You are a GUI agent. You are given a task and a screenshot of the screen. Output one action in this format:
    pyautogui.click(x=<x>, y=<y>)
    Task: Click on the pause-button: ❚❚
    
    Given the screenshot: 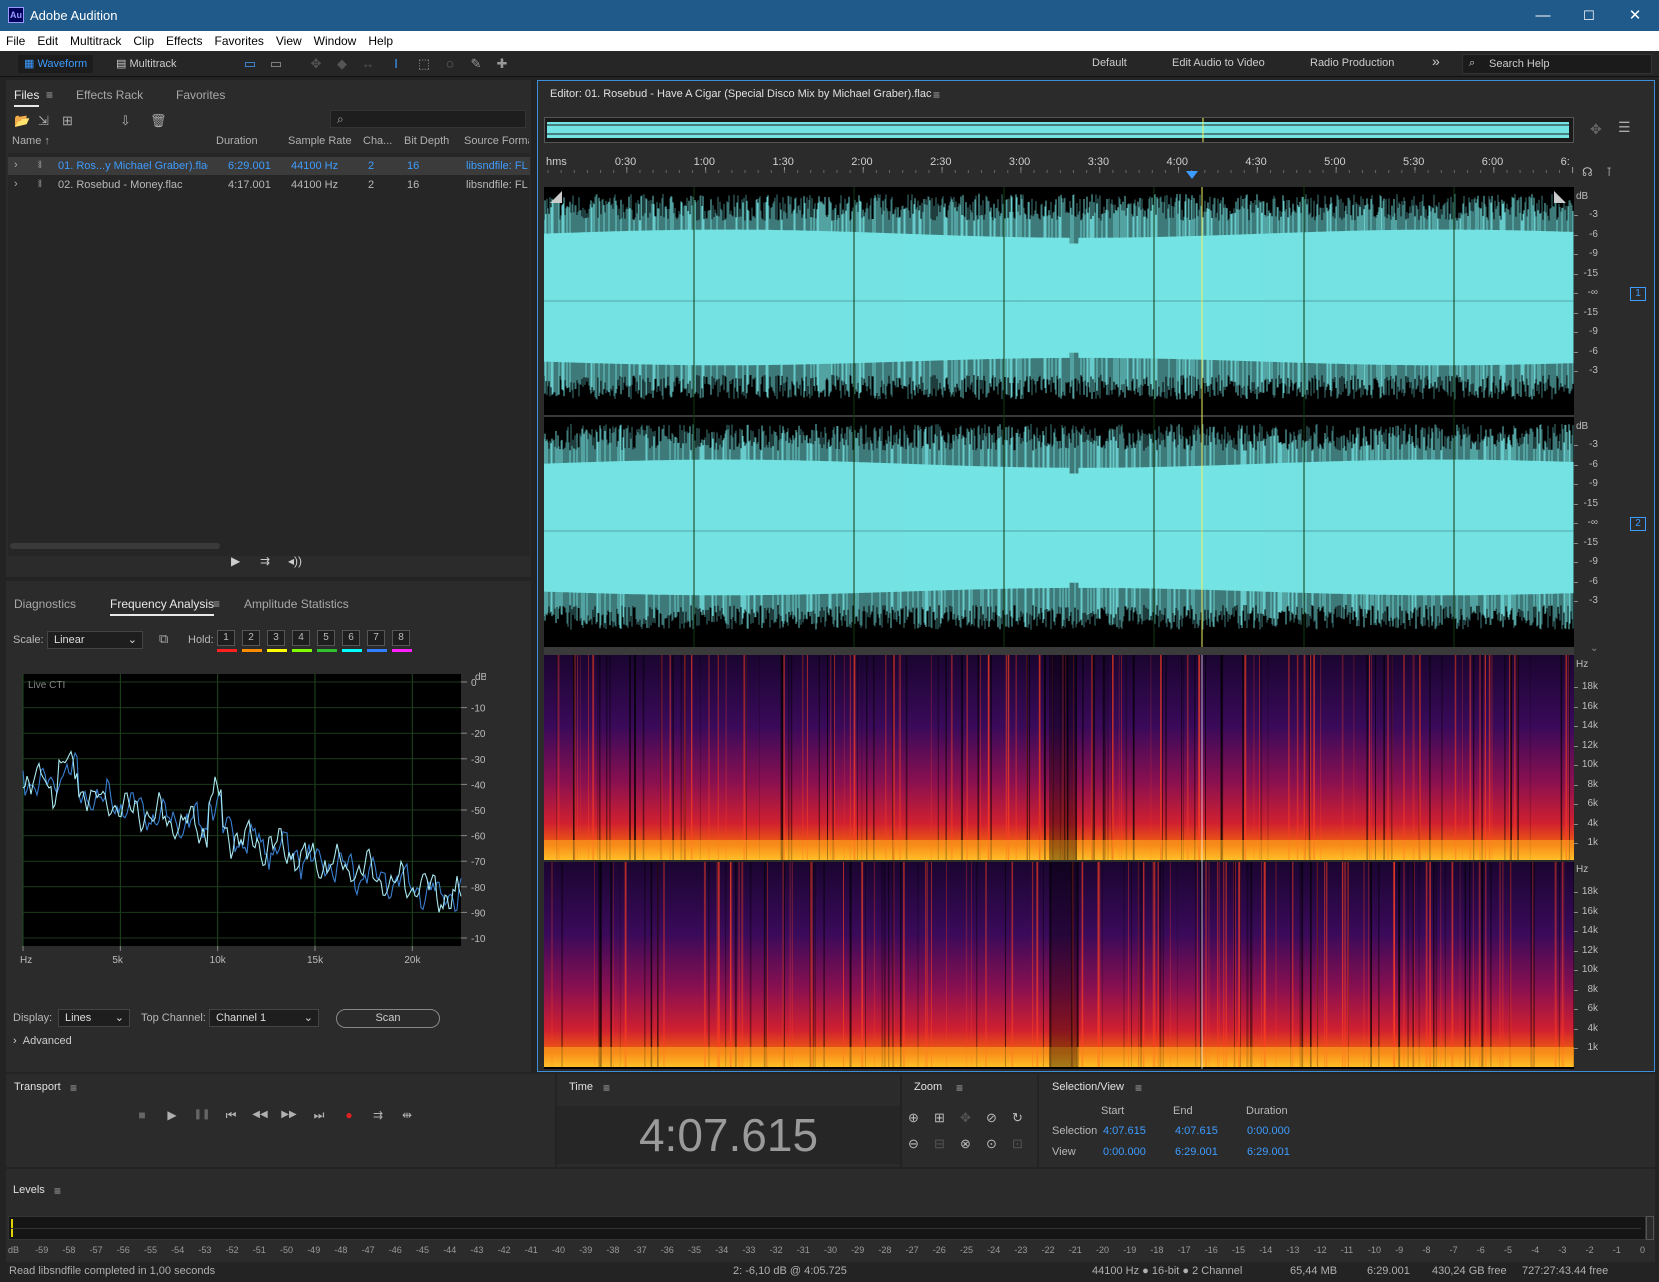 What is the action you would take?
    pyautogui.click(x=202, y=1115)
    